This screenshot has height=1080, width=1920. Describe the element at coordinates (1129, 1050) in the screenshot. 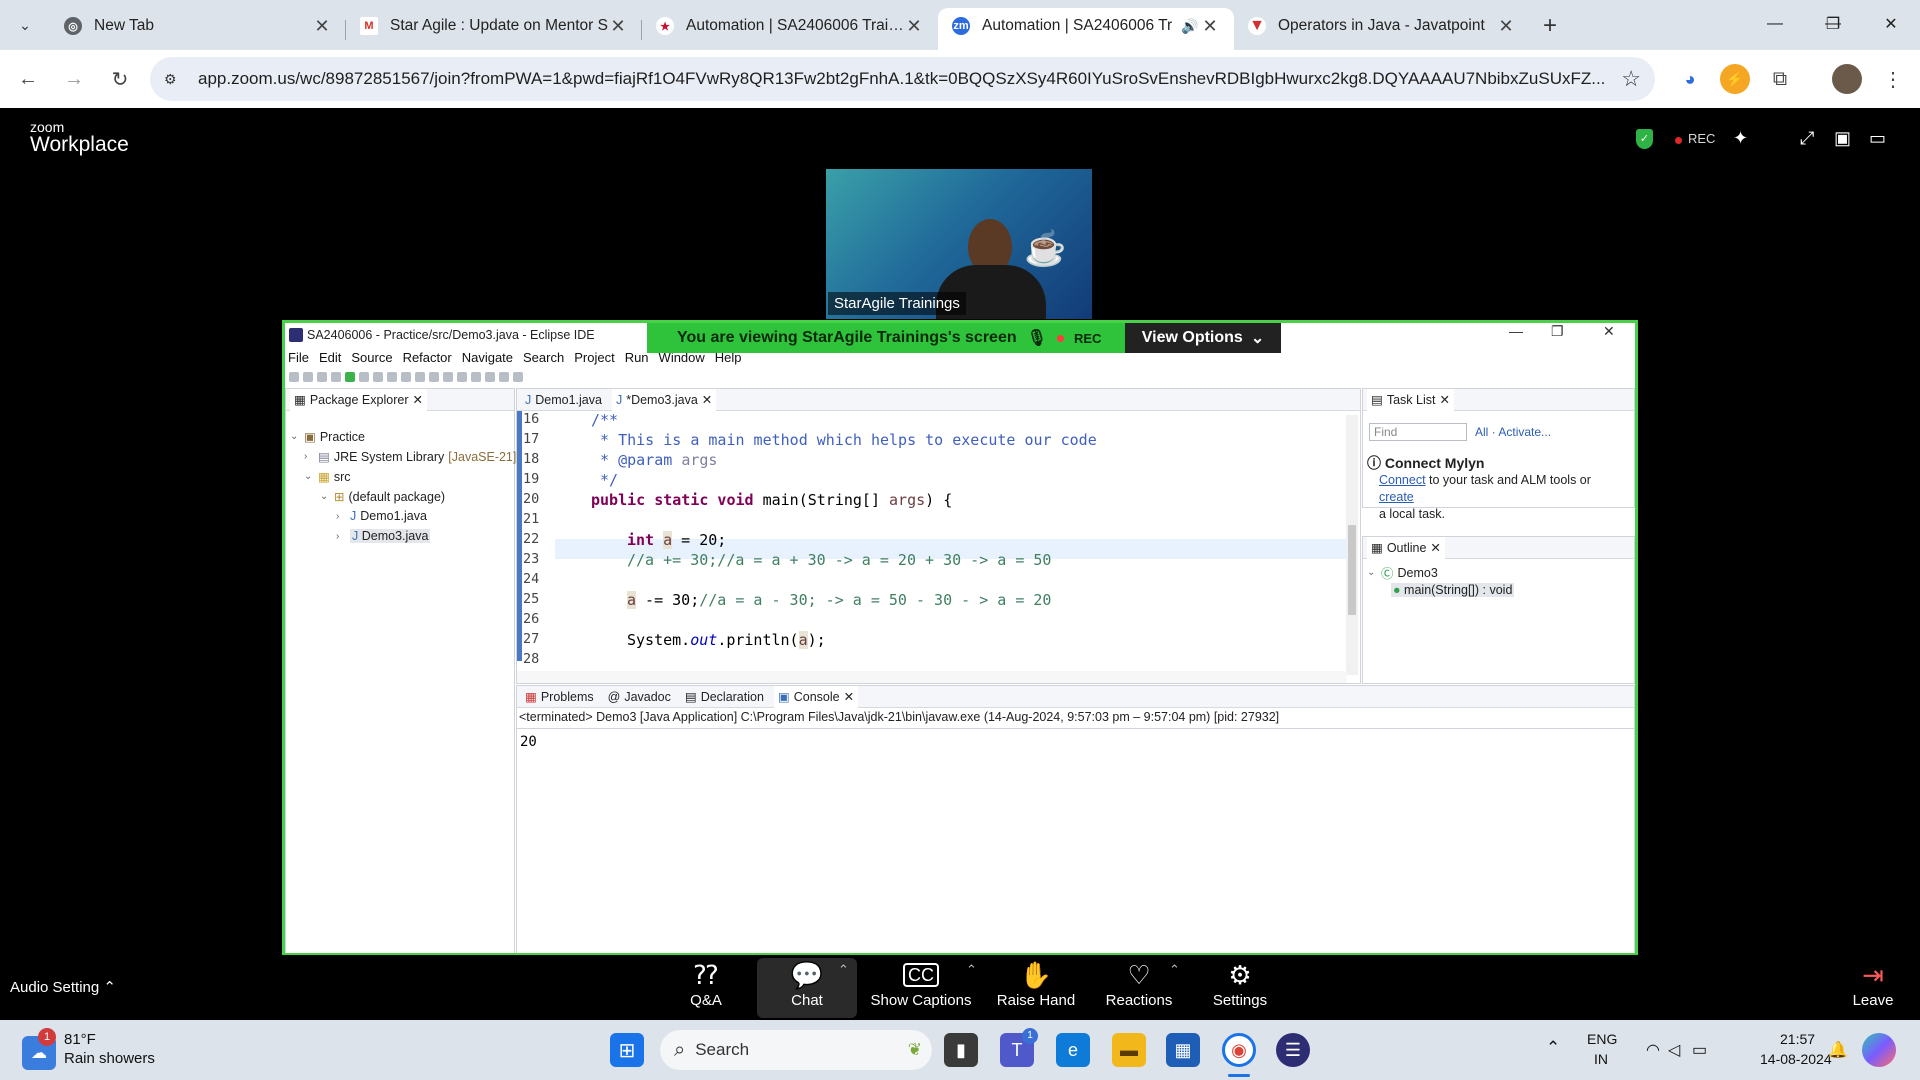

I see `file-explorer-icon: ▬` at that location.